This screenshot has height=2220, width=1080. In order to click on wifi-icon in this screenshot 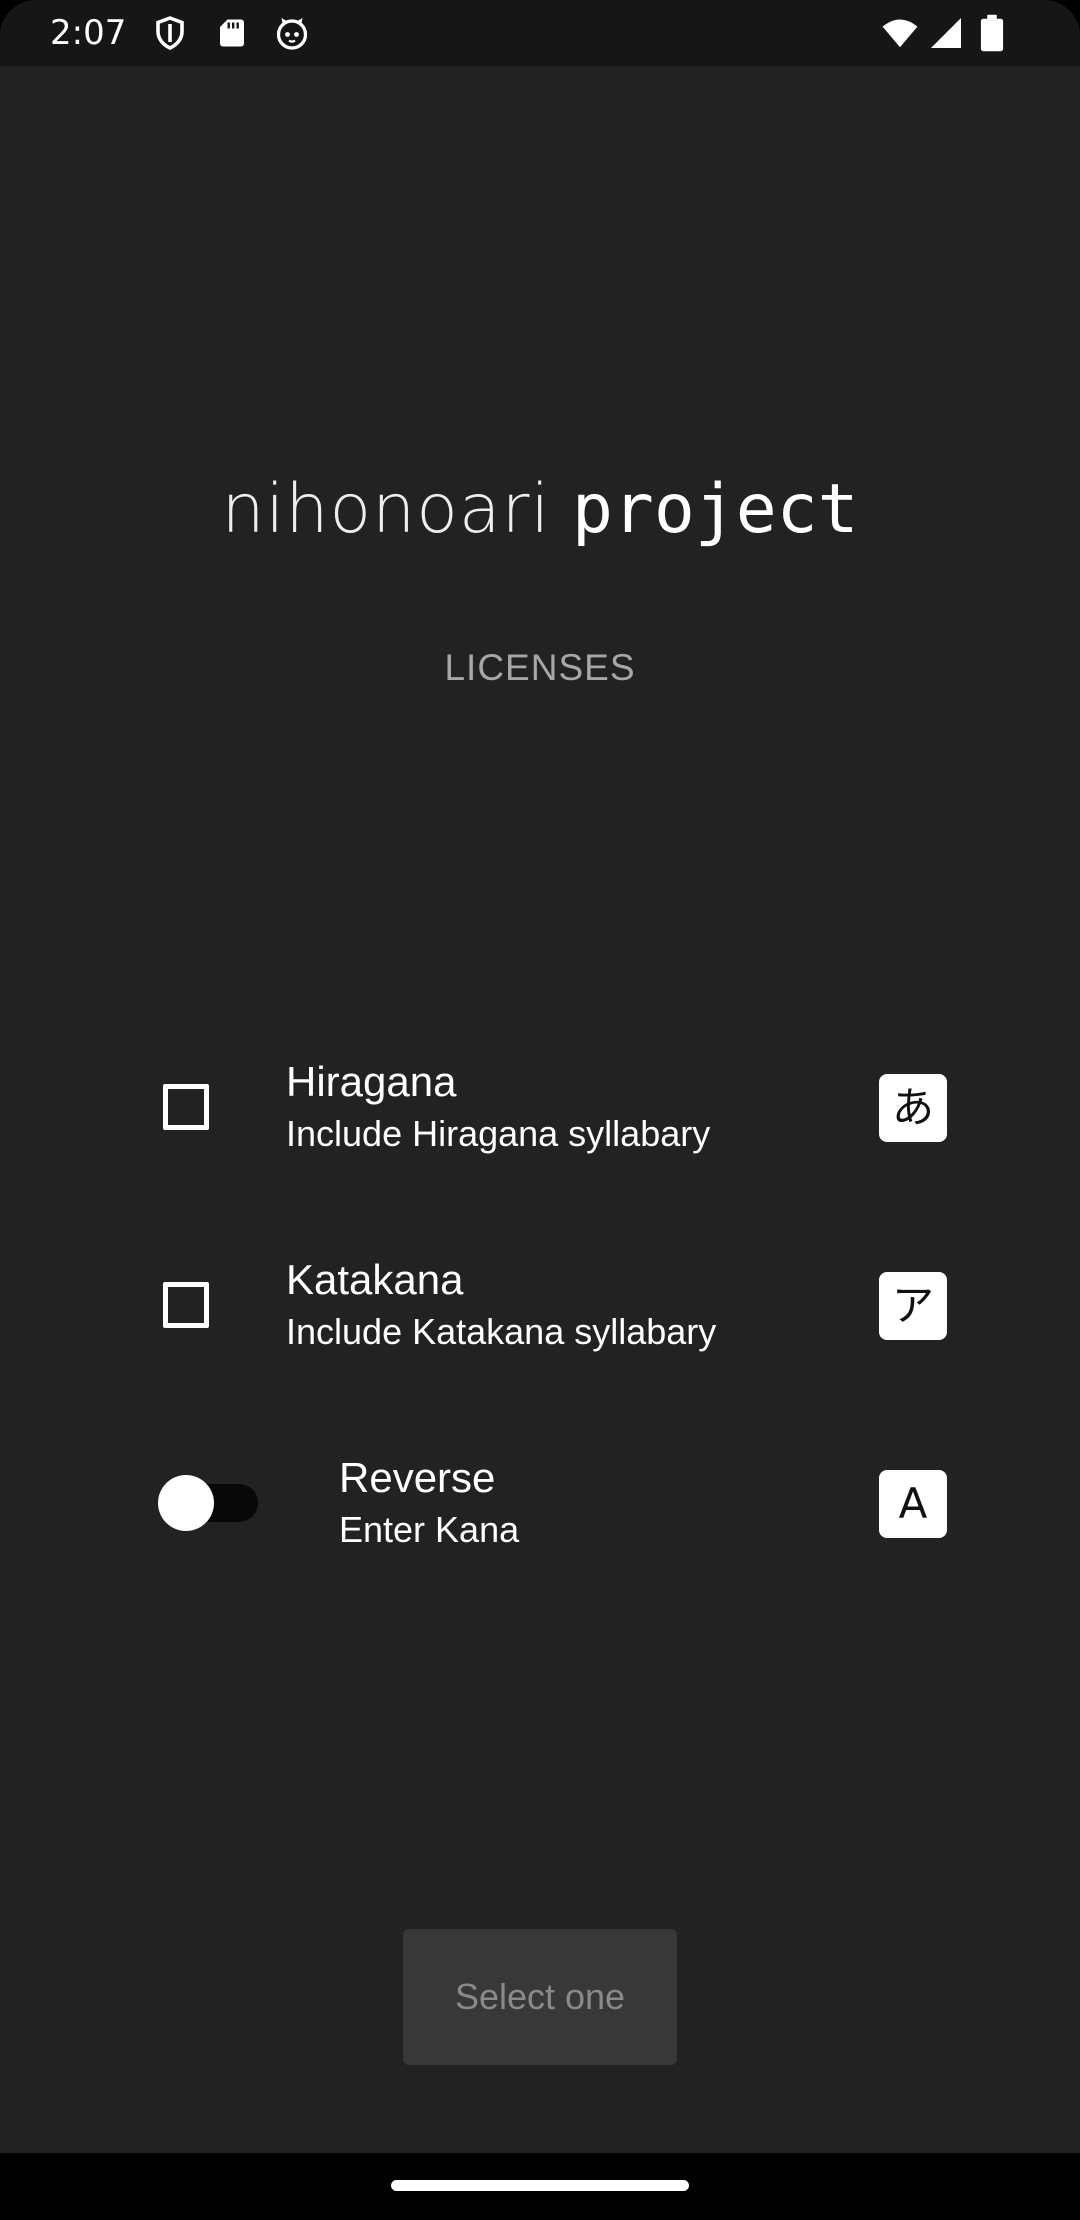, I will do `click(900, 33)`.